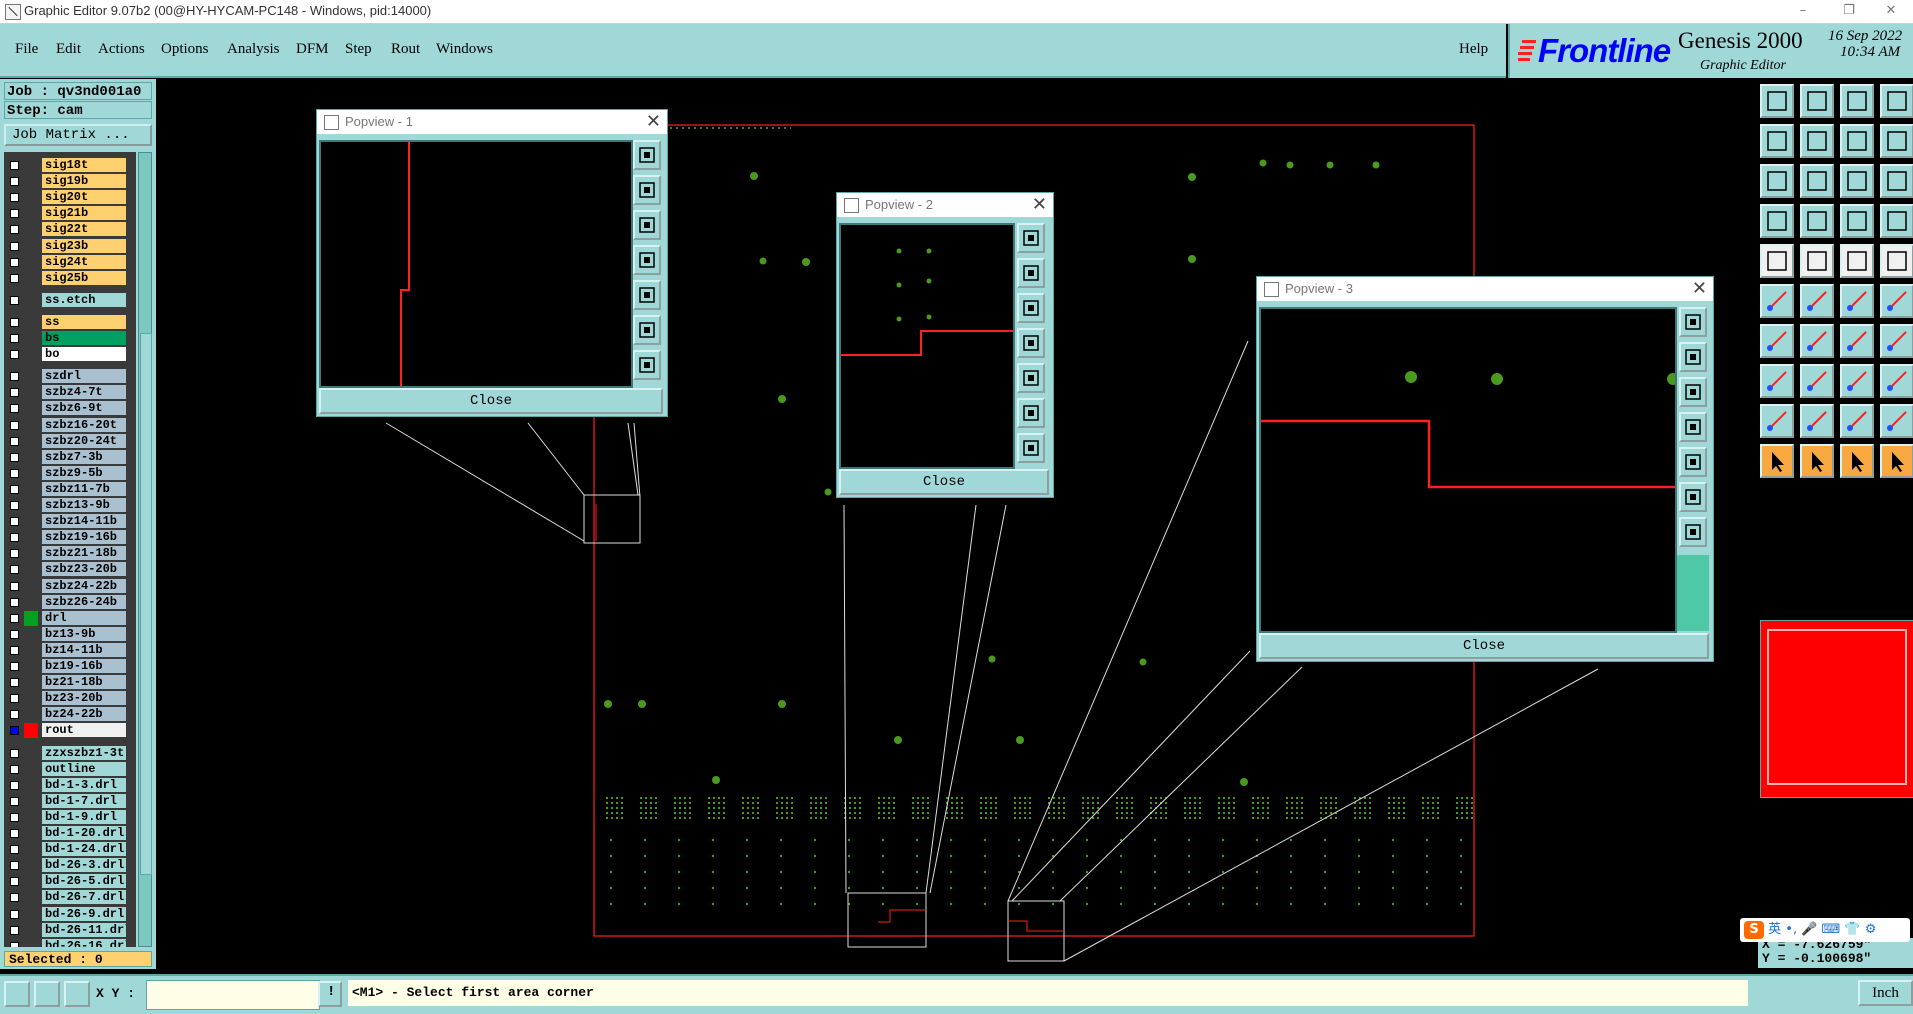 The height and width of the screenshot is (1014, 1913). Describe the element at coordinates (1890, 11) in the screenshot. I see `close-window-button: ✕` at that location.